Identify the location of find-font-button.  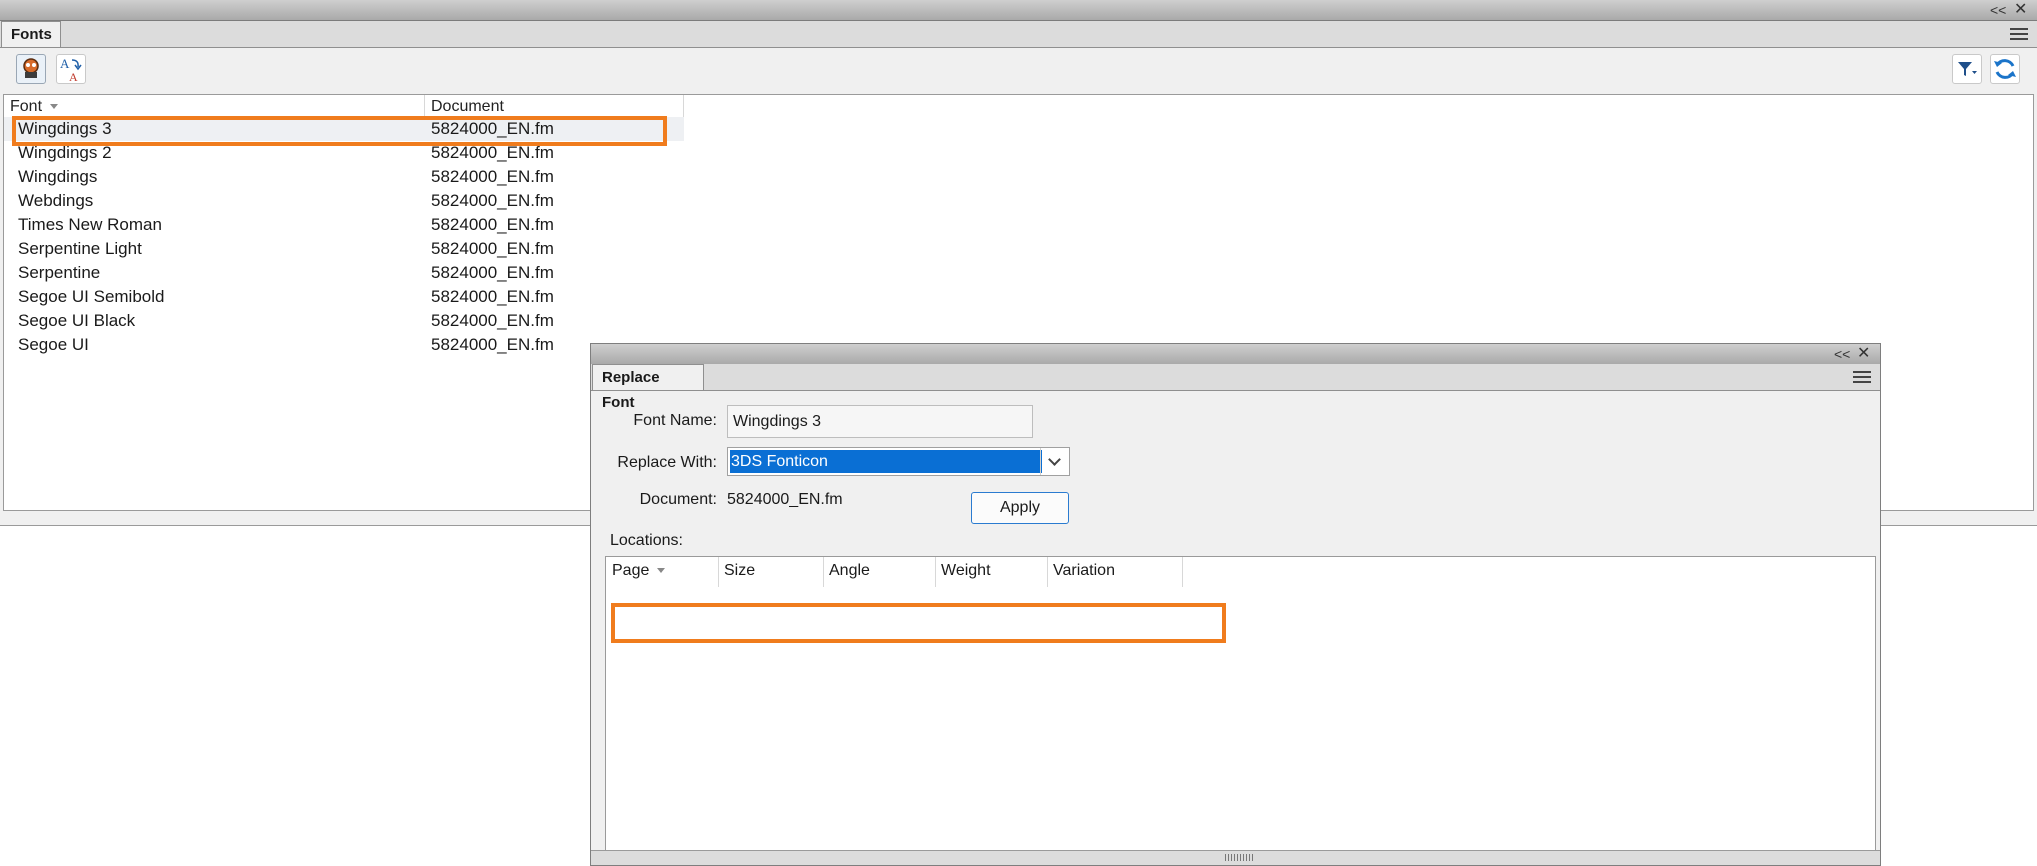
(31, 69).